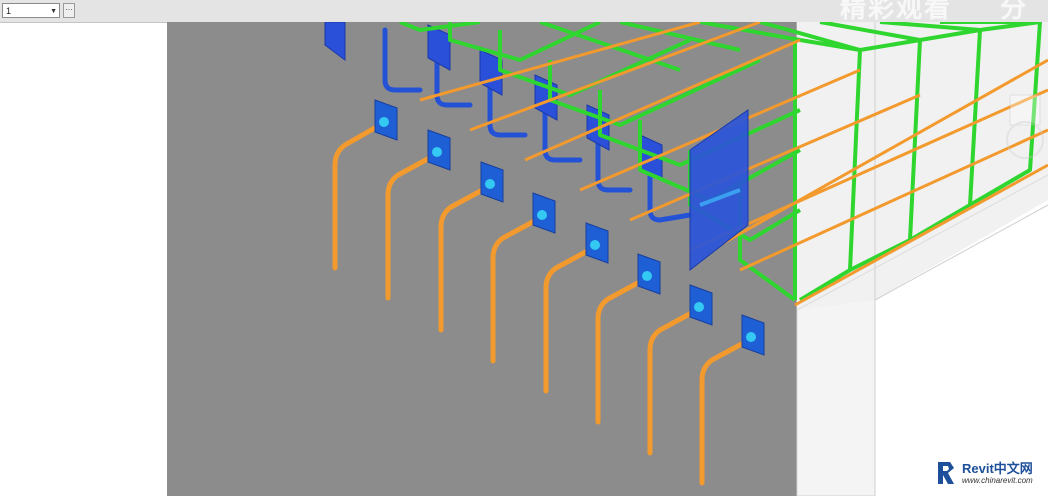 The image size is (1048, 496). What do you see at coordinates (997, 468) in the screenshot?
I see `watermark-brand: Revit中文网` at bounding box center [997, 468].